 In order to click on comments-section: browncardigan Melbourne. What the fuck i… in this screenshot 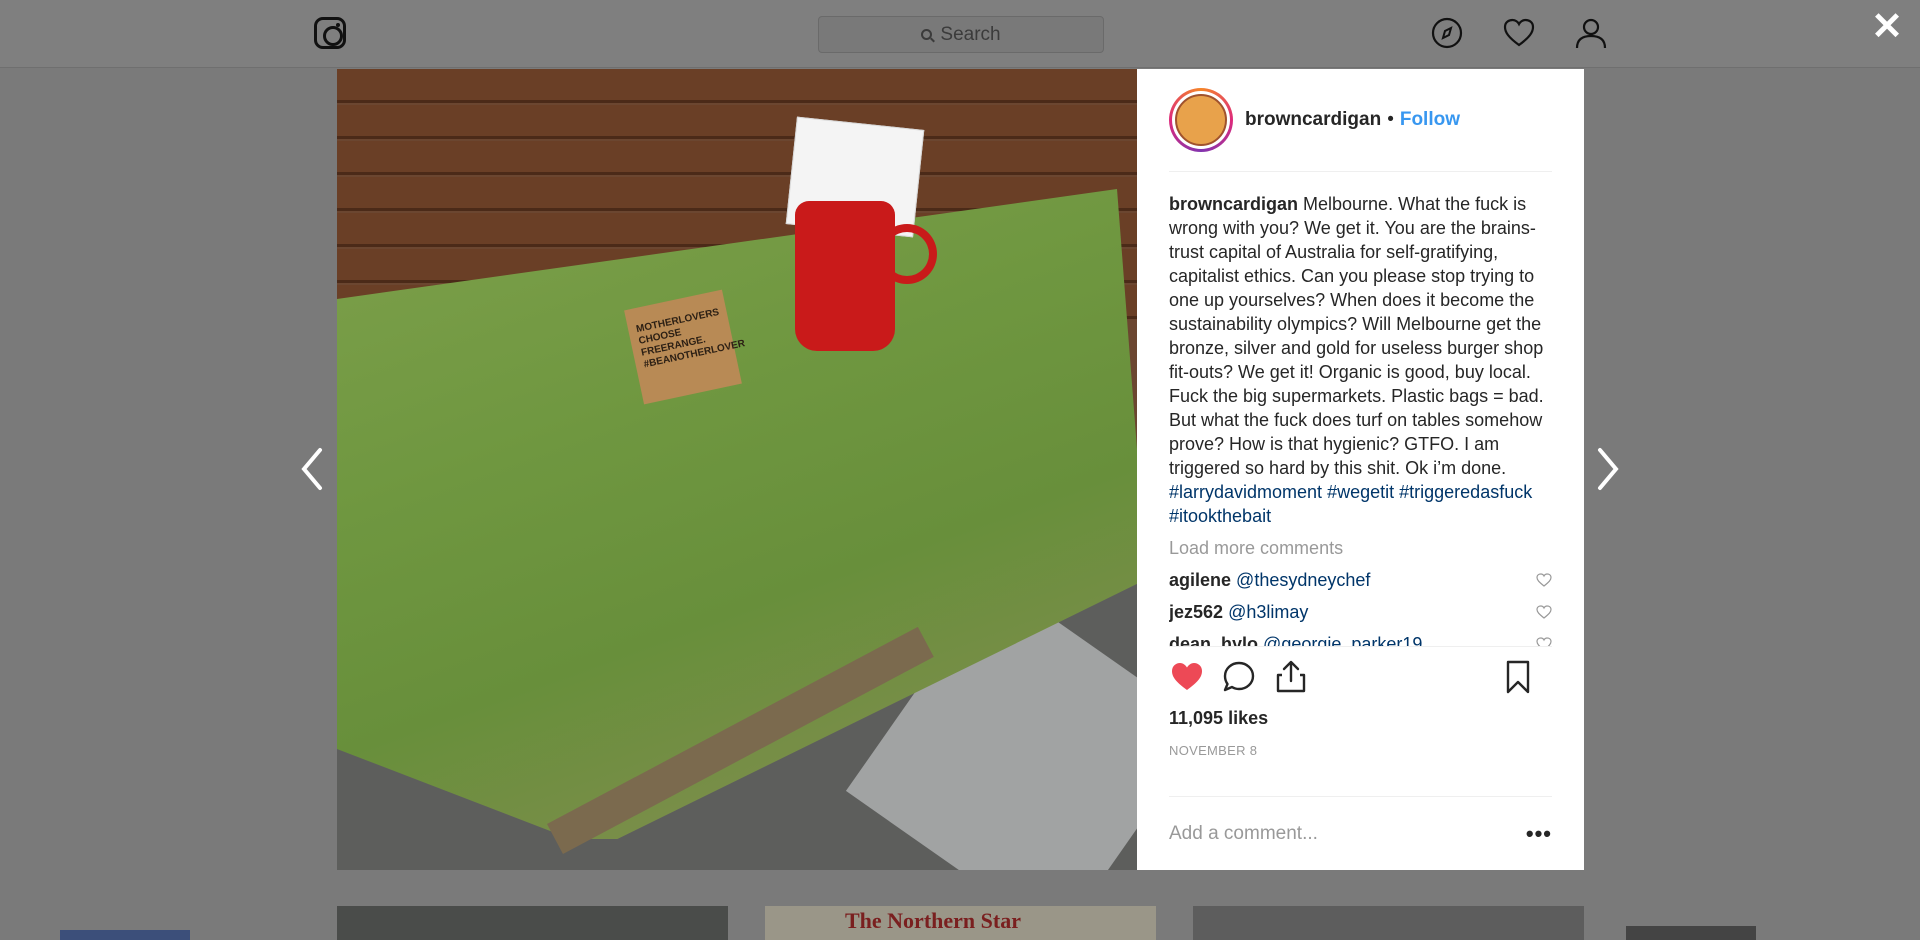, I will do `click(1360, 409)`.